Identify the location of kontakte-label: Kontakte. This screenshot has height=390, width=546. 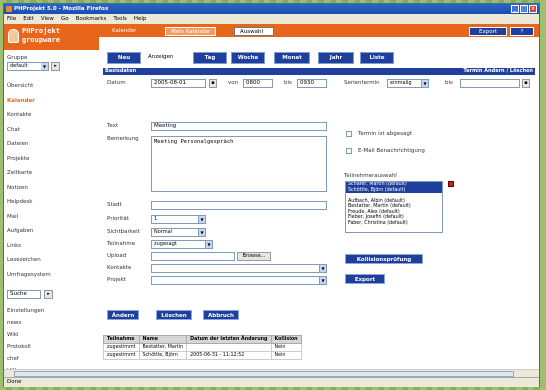
(119, 268).